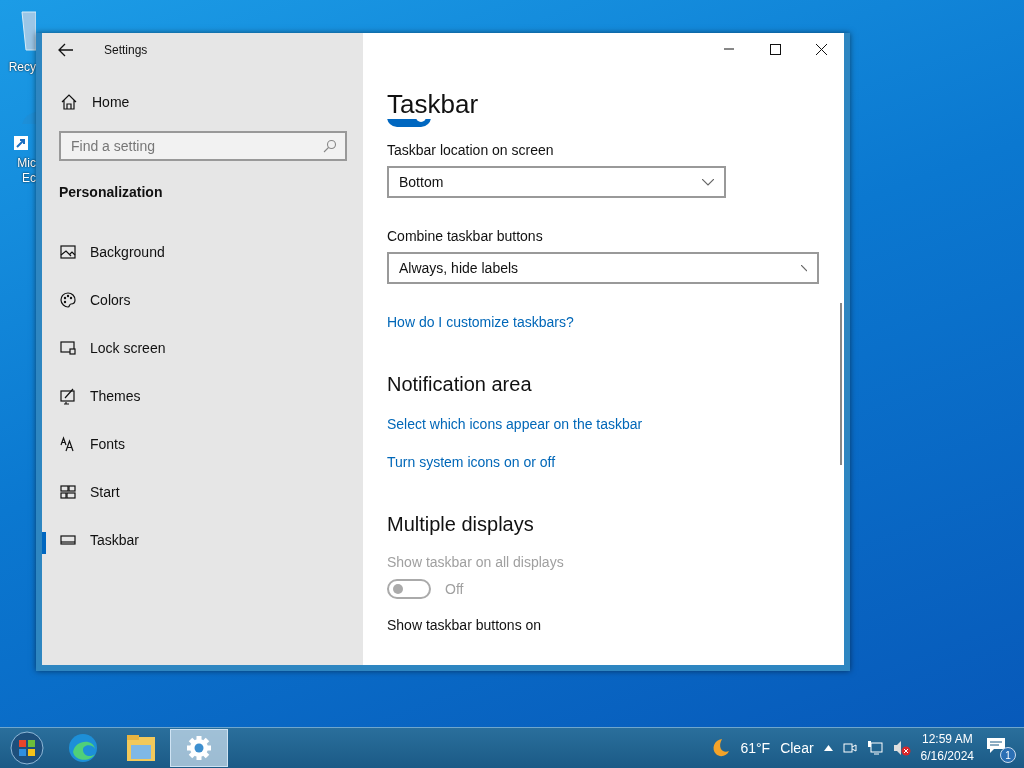 This screenshot has width=1024, height=768. Describe the element at coordinates (27, 748) in the screenshot. I see `app-orb-icon` at that location.